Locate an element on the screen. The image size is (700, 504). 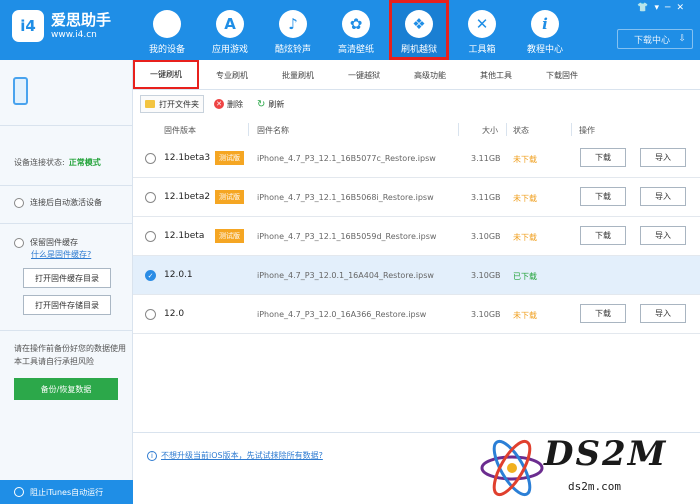
open-folder-button: 打开文件夹 is located at coordinates (172, 104).